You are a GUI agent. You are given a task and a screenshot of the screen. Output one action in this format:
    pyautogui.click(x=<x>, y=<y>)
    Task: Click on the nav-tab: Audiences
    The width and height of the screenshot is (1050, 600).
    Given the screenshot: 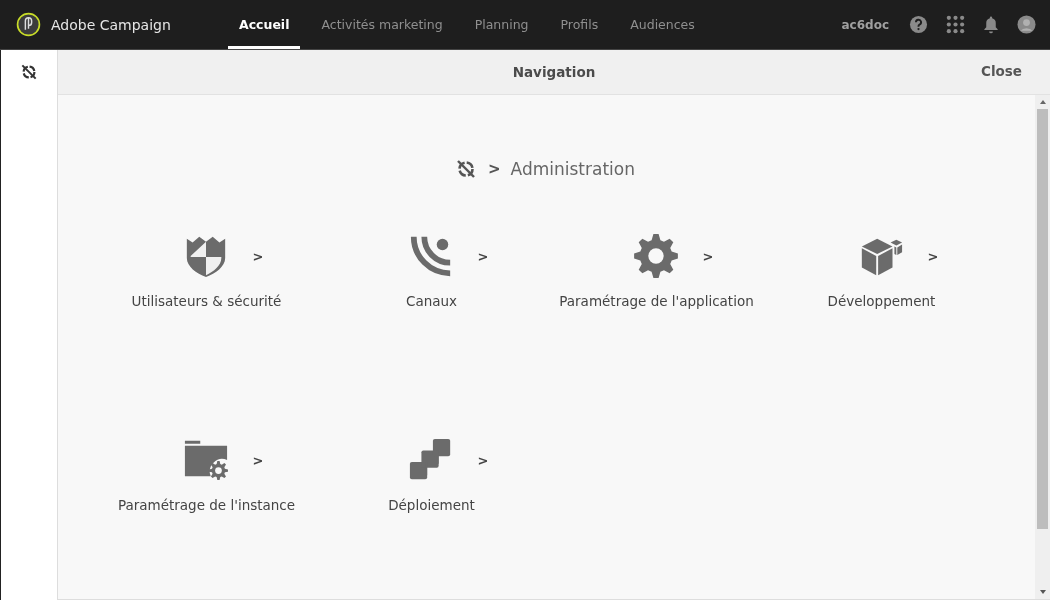 What is the action you would take?
    pyautogui.click(x=662, y=24)
    